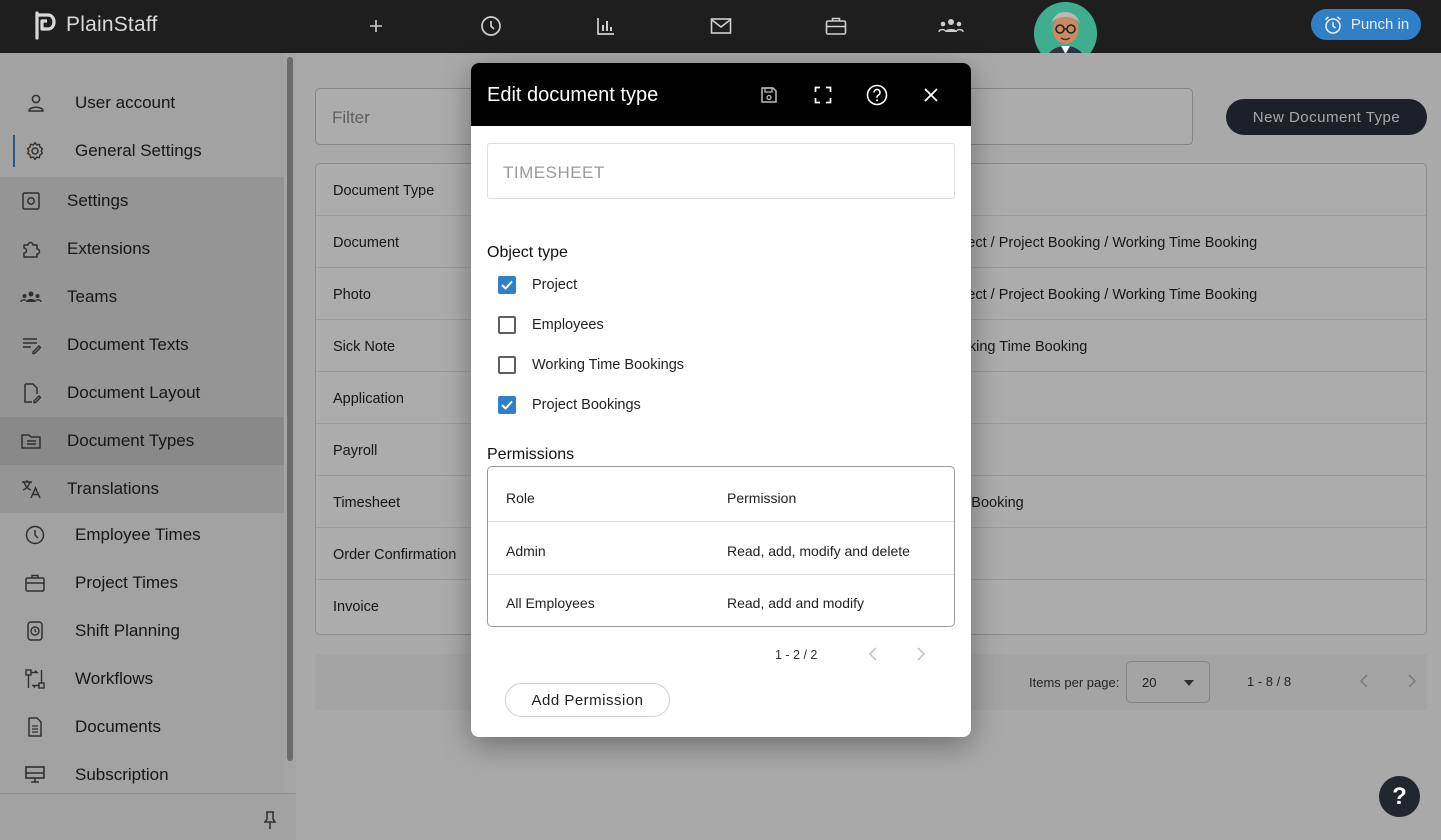  I want to click on checkbox-employees: Employees, so click(551, 325).